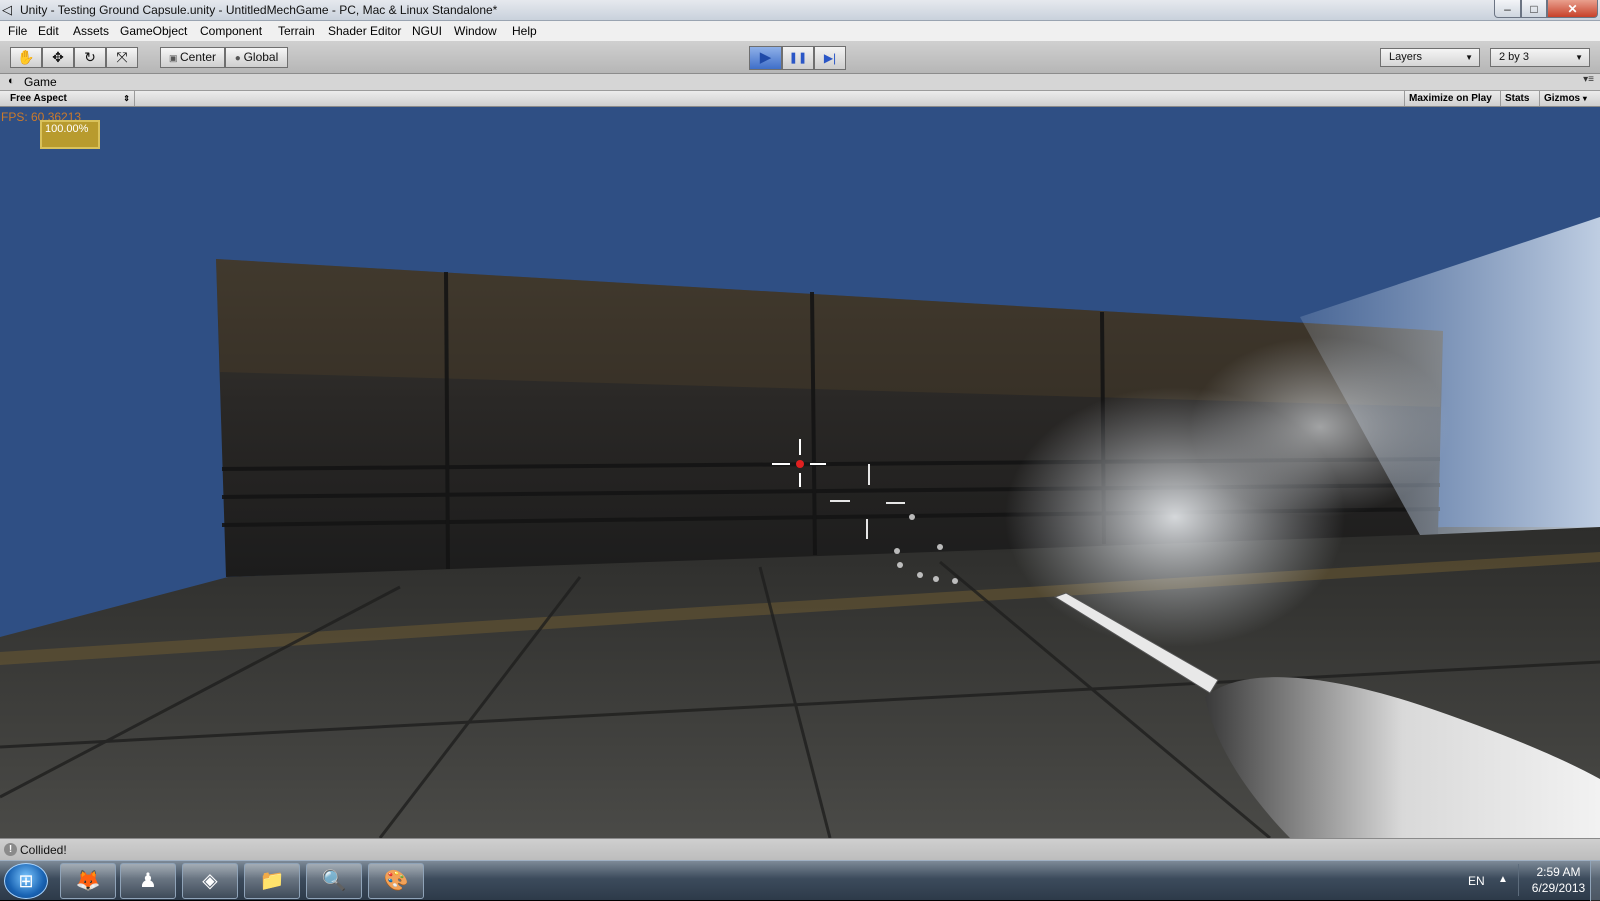 The height and width of the screenshot is (901, 1600). What do you see at coordinates (524, 31) in the screenshot?
I see `menu-help: Help` at bounding box center [524, 31].